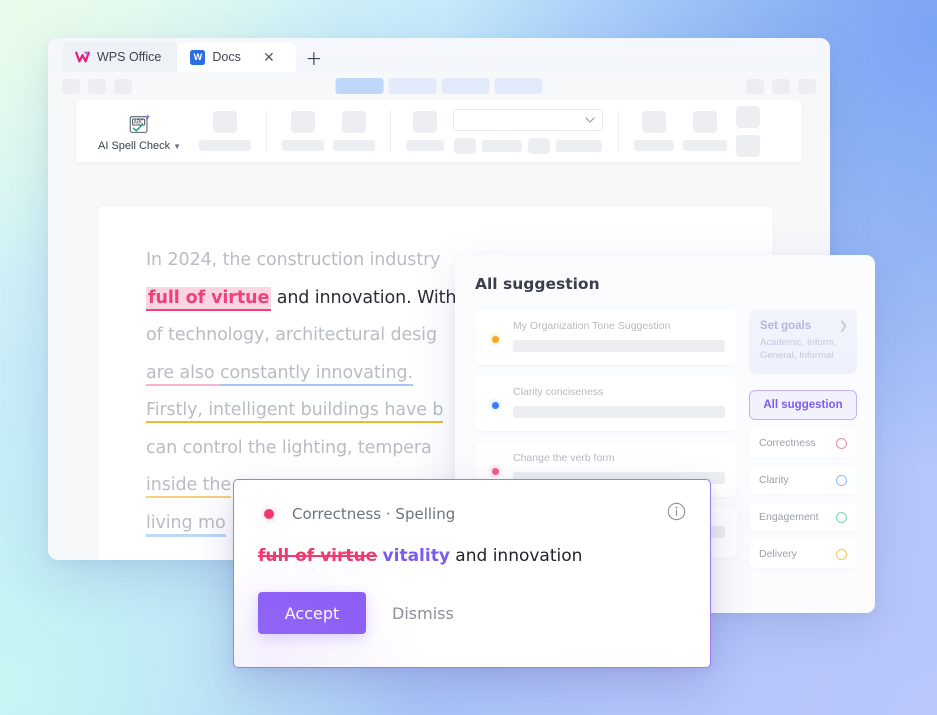 The width and height of the screenshot is (937, 715). Describe the element at coordinates (188, 486) in the screenshot. I see `orange-underline-text: inside the` at that location.